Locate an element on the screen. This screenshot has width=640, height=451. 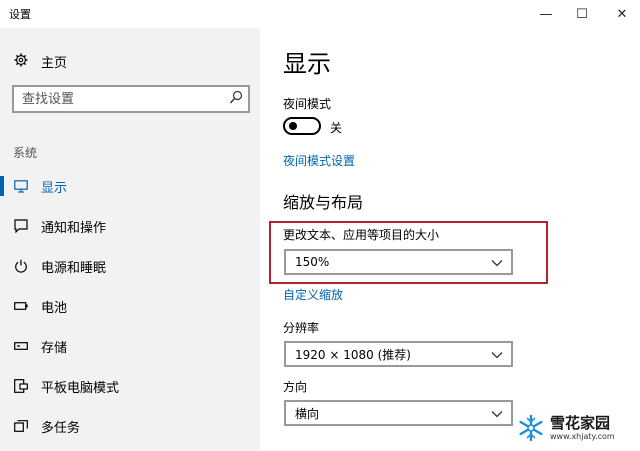
gear-icon is located at coordinates (21, 61).